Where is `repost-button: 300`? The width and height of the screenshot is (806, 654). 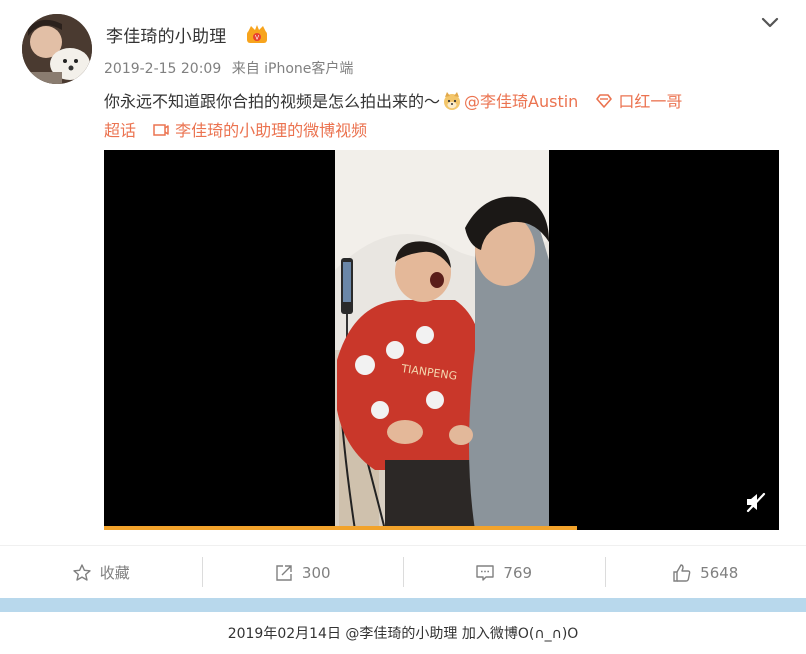
repost-button: 300 is located at coordinates (302, 572).